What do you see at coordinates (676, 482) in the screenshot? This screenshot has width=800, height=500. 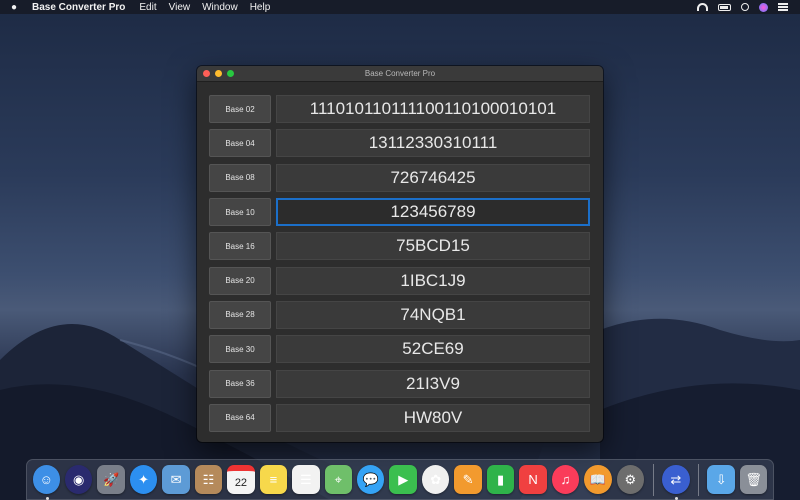 I see `base-converter-app-icon: ⇄` at bounding box center [676, 482].